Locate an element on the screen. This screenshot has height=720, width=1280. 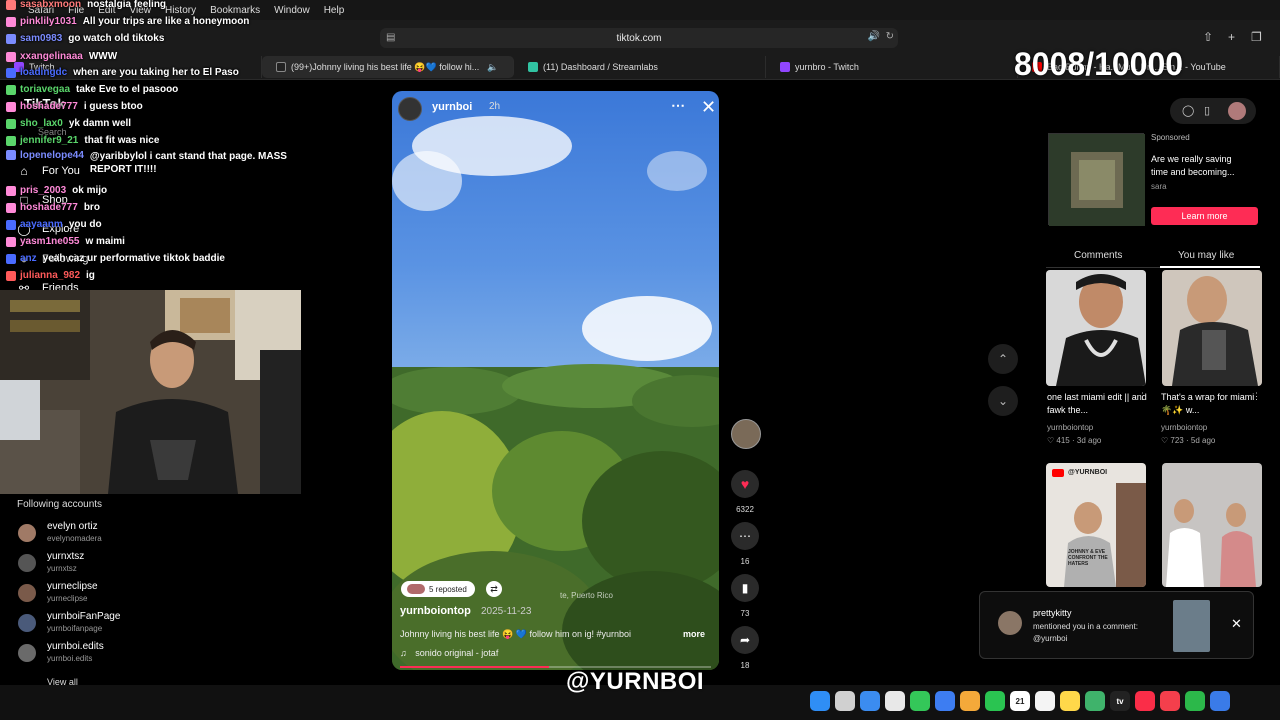
url-text: tiktok.com is located at coordinates (638, 38).